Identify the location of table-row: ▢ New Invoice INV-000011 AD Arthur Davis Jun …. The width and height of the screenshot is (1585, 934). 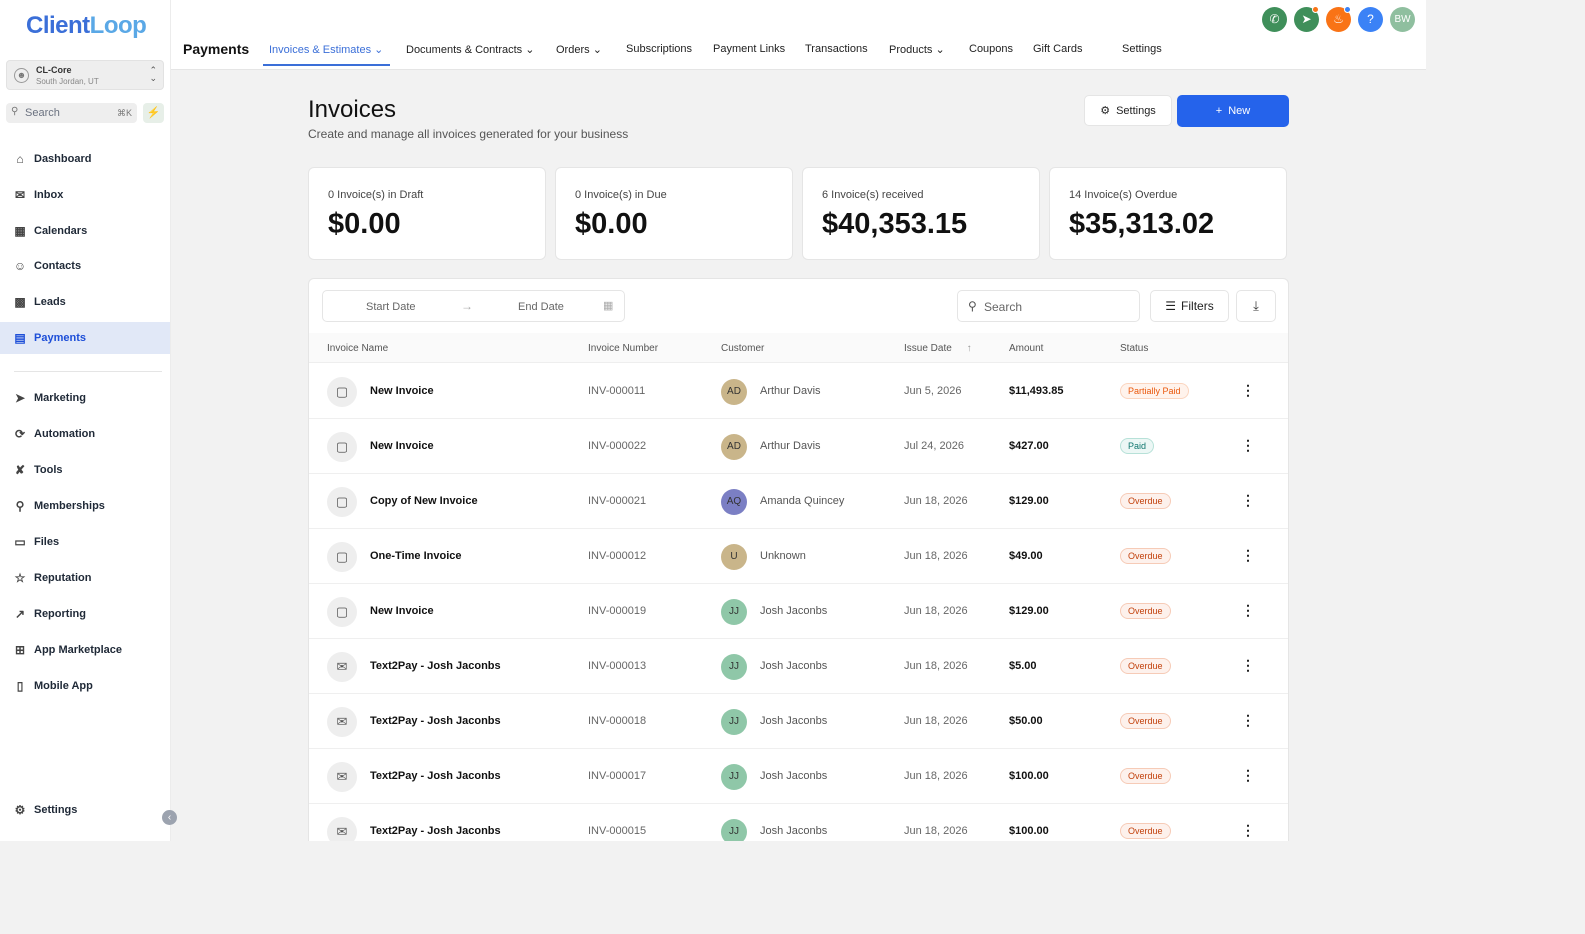
(798, 391).